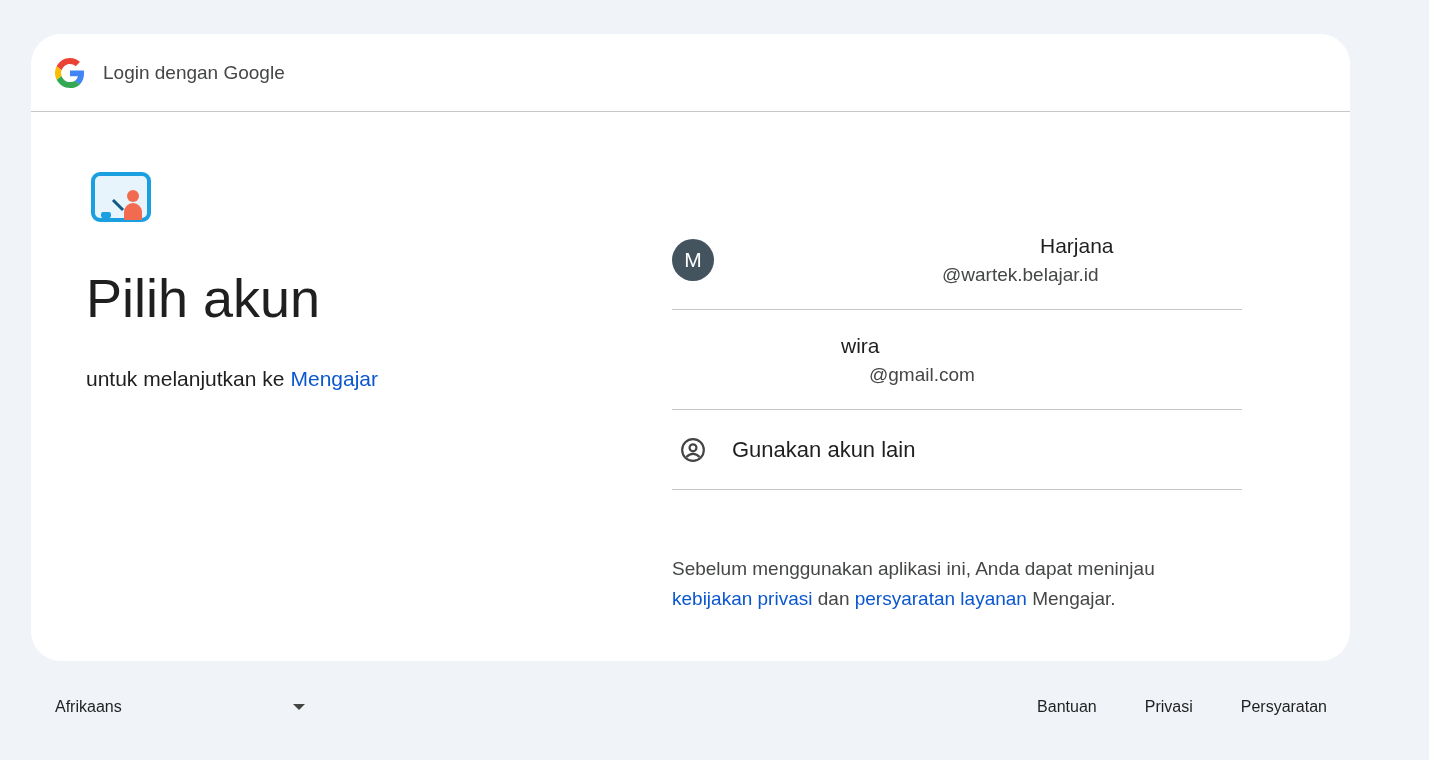  I want to click on language-dropdown: Afrikaans, so click(180, 707).